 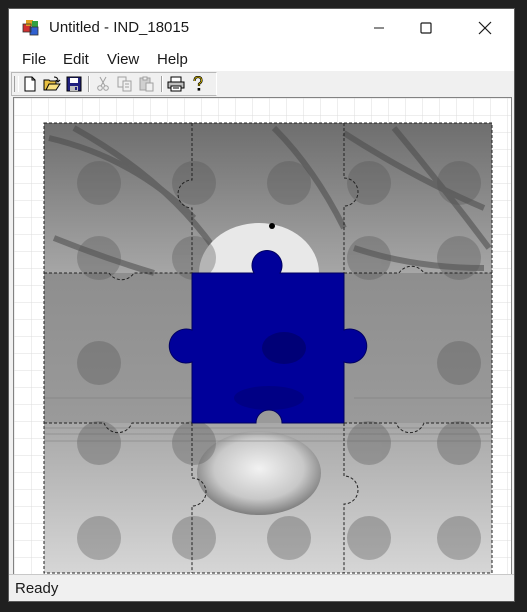 I want to click on help-question-icon, so click(x=198, y=83).